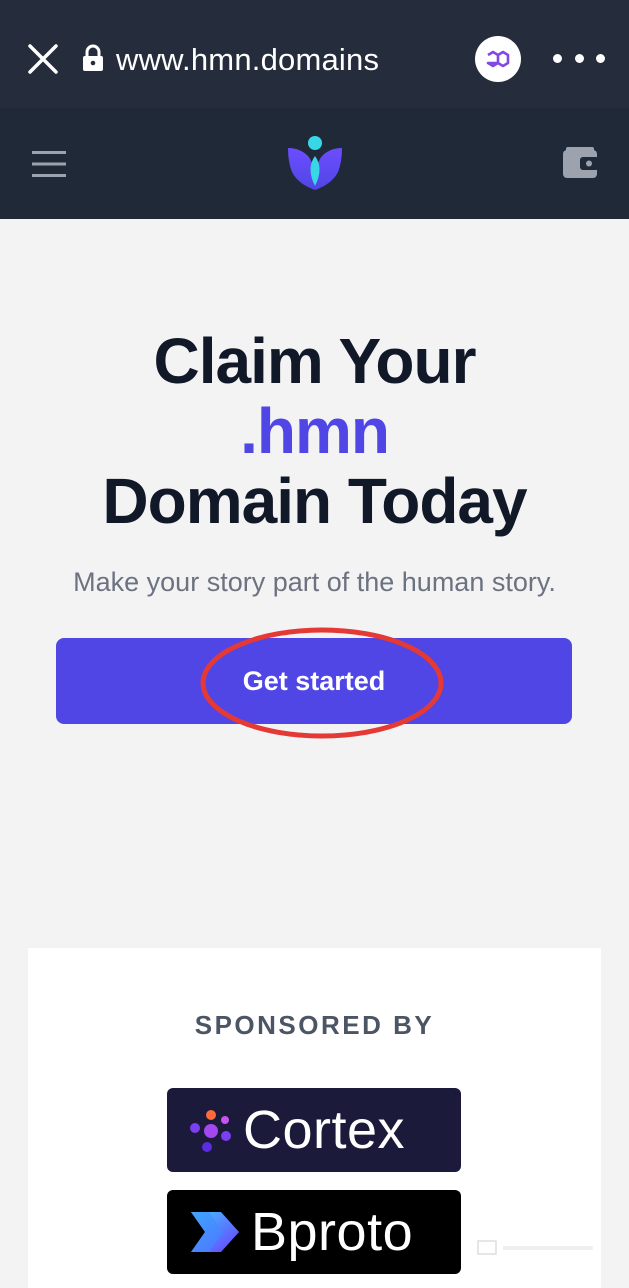 The height and width of the screenshot is (1288, 629). What do you see at coordinates (215, 1232) in the screenshot?
I see `bproto-logo-icon` at bounding box center [215, 1232].